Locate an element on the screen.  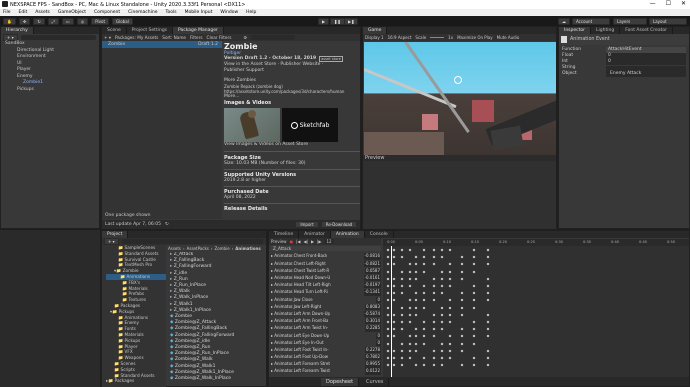
project-search-input is located at coordinates (192, 241).